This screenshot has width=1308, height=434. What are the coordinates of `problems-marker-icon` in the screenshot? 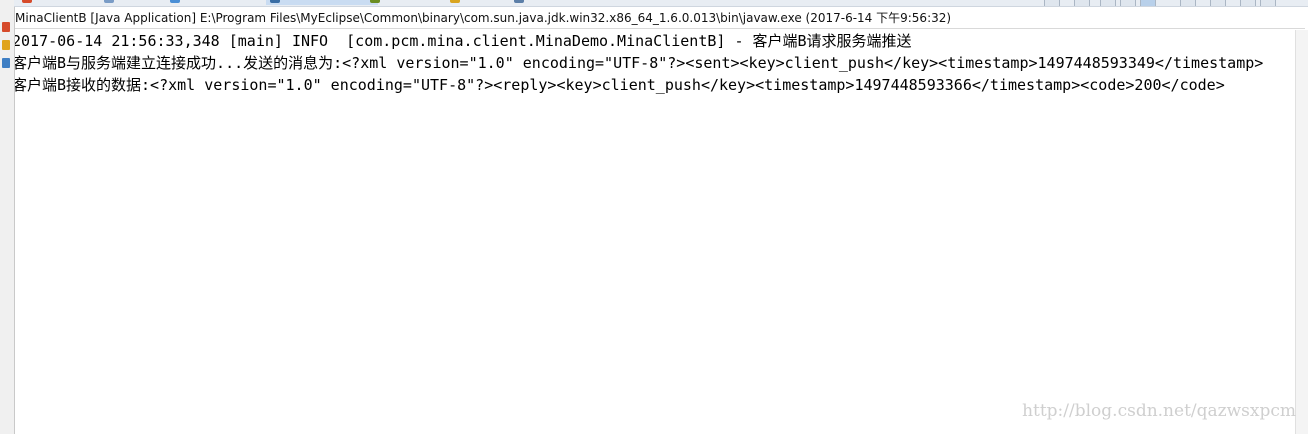 It's located at (6, 27).